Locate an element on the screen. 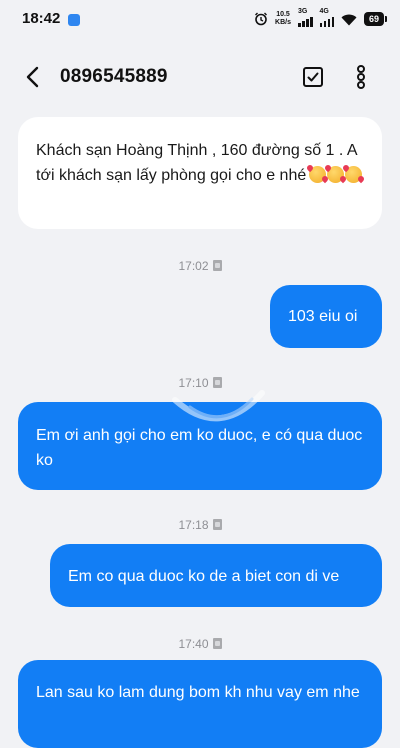 Image resolution: width=400 pixels, height=748 pixels. battery-icon: 69 is located at coordinates (375, 19).